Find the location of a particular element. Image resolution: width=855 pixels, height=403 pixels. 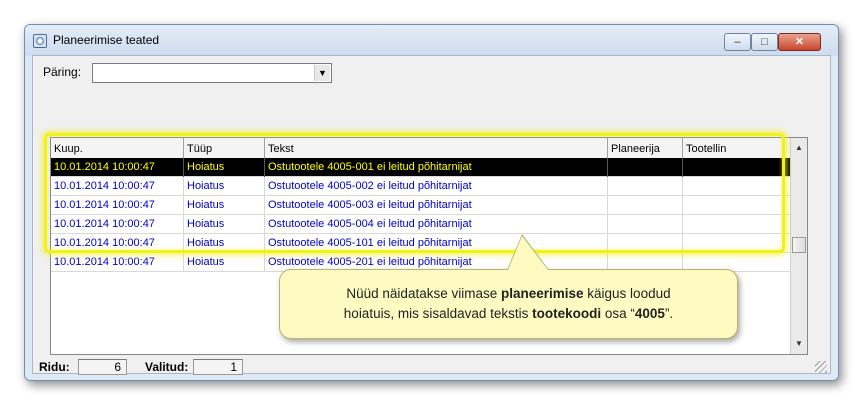

query-label: Päring: is located at coordinates (62, 72).